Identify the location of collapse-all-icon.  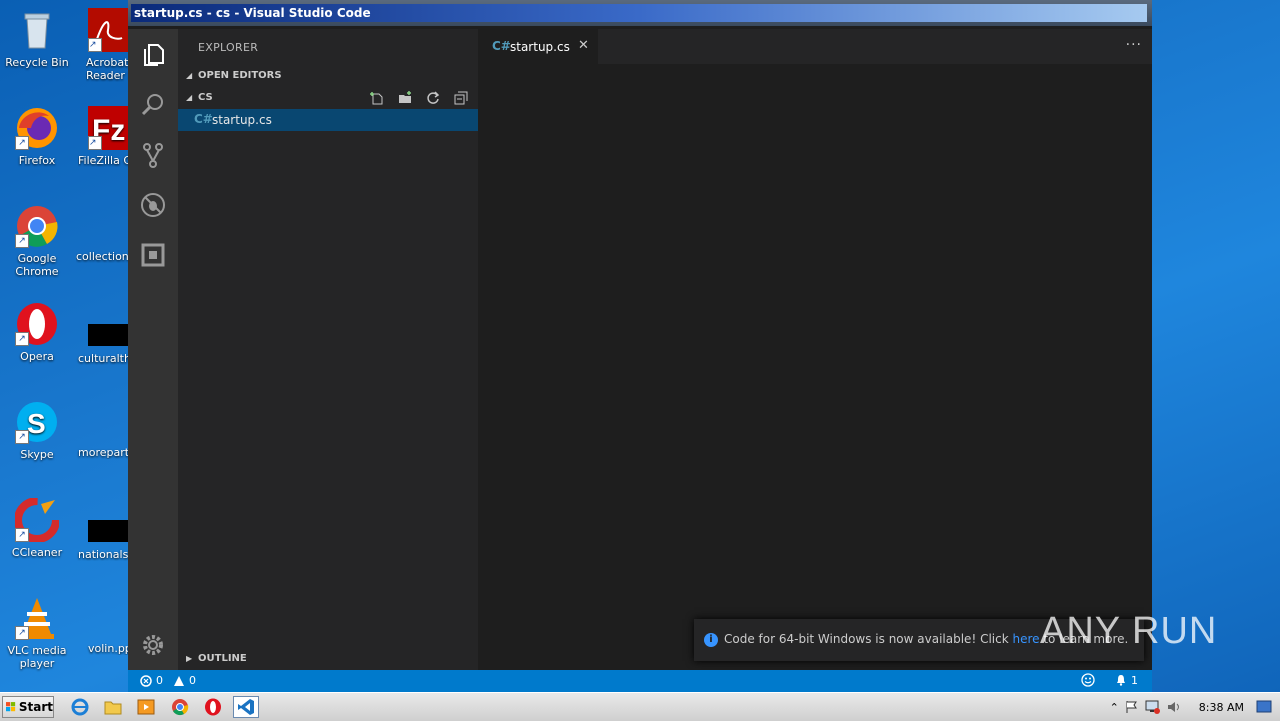
(461, 98).